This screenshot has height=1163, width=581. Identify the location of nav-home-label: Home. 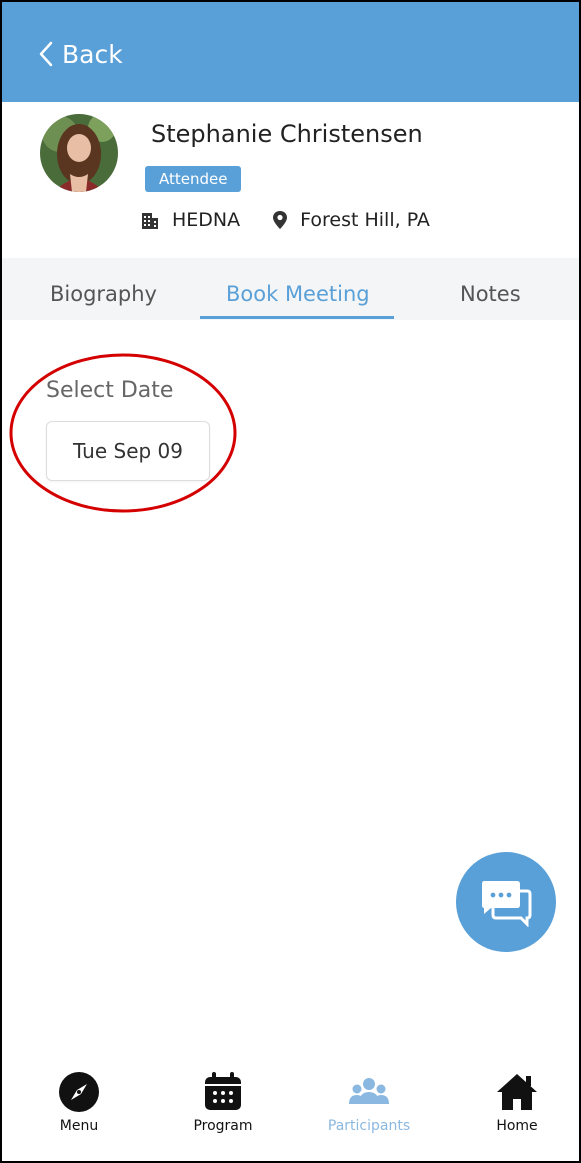
(517, 1126).